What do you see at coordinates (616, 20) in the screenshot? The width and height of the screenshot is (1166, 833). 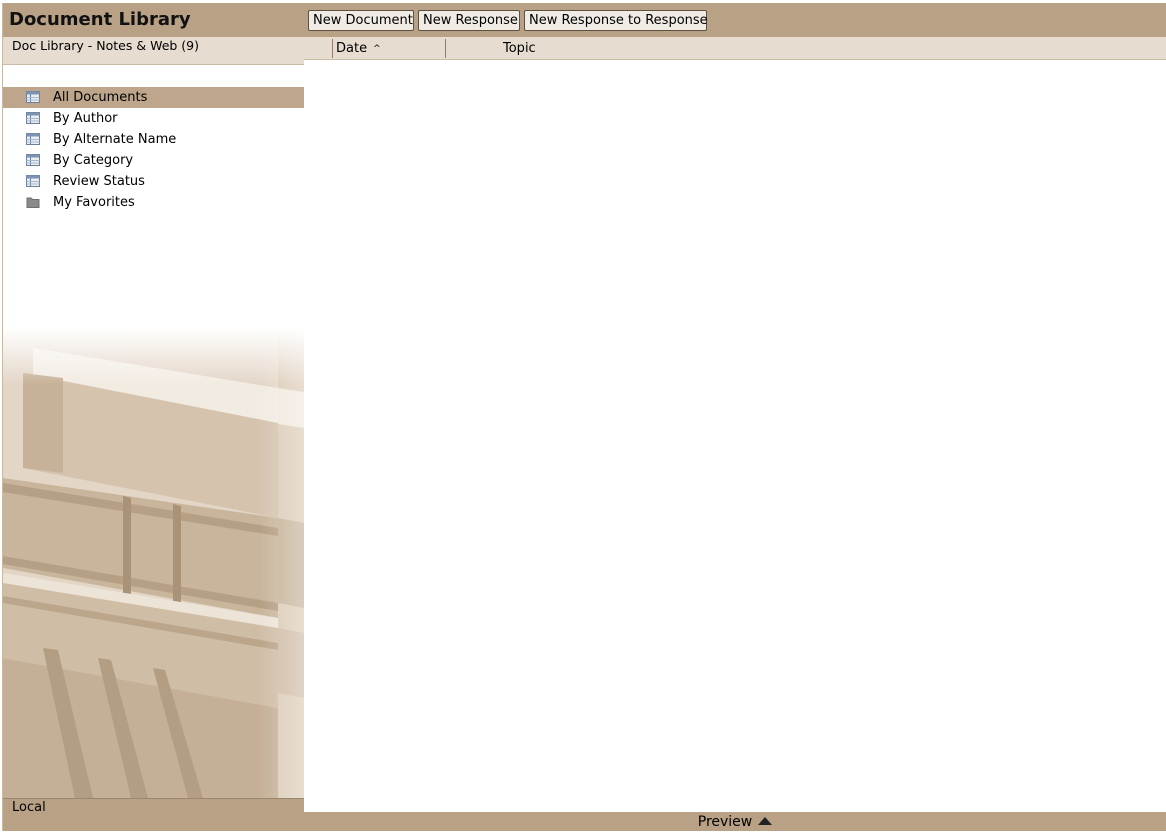 I see `new-response-to-response-button: New Response to Response` at bounding box center [616, 20].